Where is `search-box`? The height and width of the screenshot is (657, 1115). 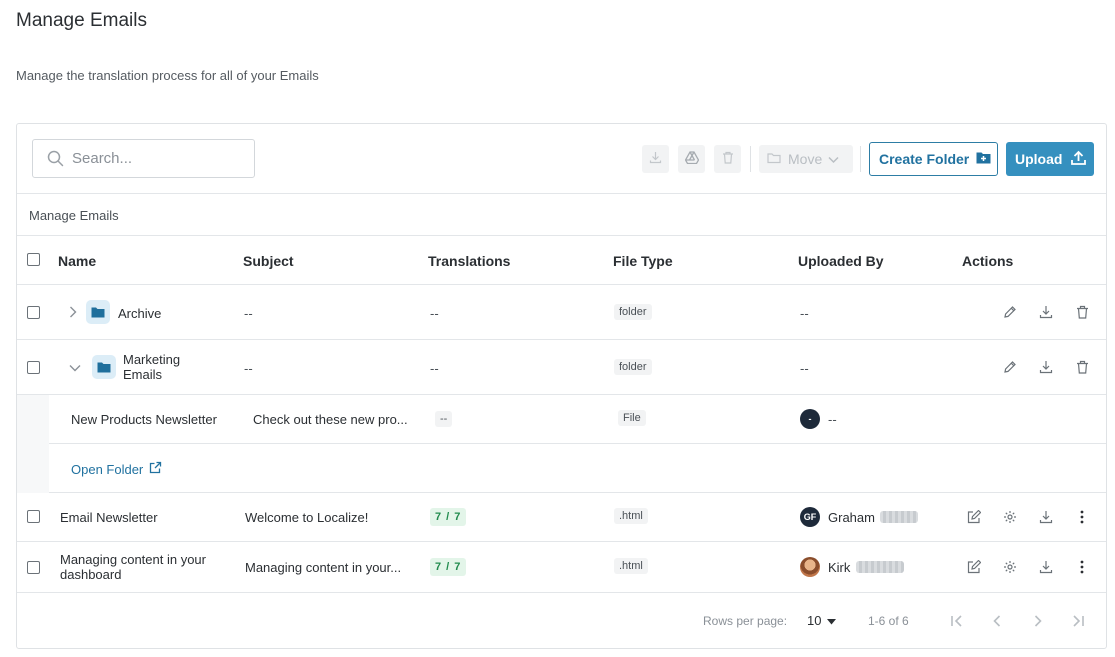
search-box is located at coordinates (143, 158).